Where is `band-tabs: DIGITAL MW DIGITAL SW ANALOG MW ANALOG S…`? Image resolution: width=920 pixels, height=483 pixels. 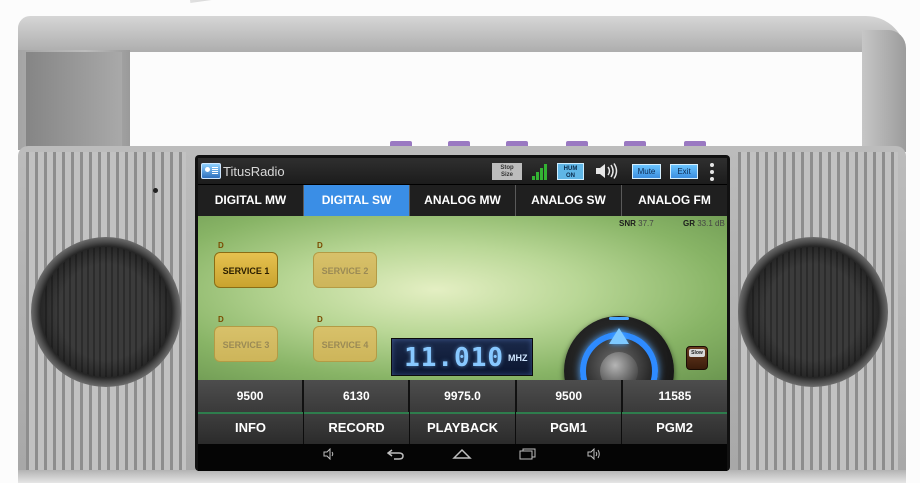
band-tabs: DIGITAL MW DIGITAL SW ANALOG MW ANALOG S… is located at coordinates (462, 200).